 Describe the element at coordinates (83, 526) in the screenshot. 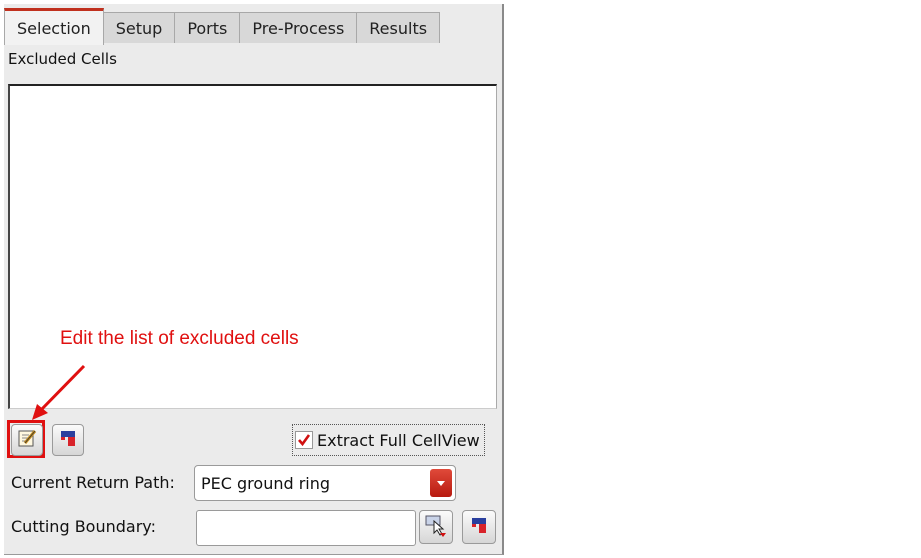

I see `cutting-boundary-label: Cutting Boundary:` at that location.